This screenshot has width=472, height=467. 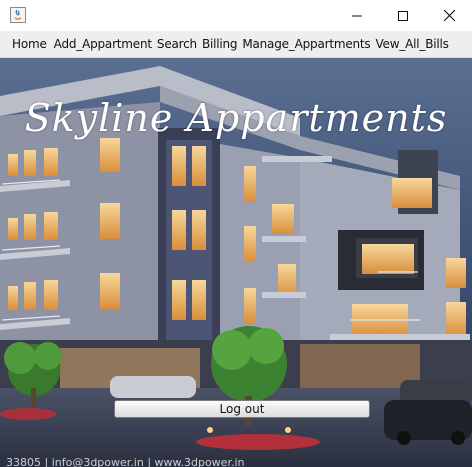 I want to click on logout-button: Log out, so click(x=242, y=409).